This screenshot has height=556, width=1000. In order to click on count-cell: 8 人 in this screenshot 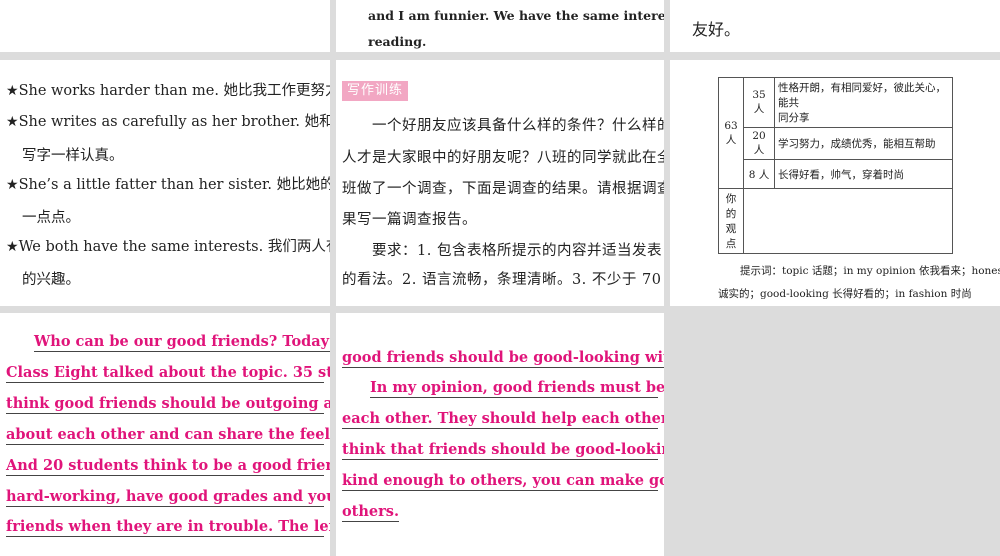, I will do `click(759, 174)`.